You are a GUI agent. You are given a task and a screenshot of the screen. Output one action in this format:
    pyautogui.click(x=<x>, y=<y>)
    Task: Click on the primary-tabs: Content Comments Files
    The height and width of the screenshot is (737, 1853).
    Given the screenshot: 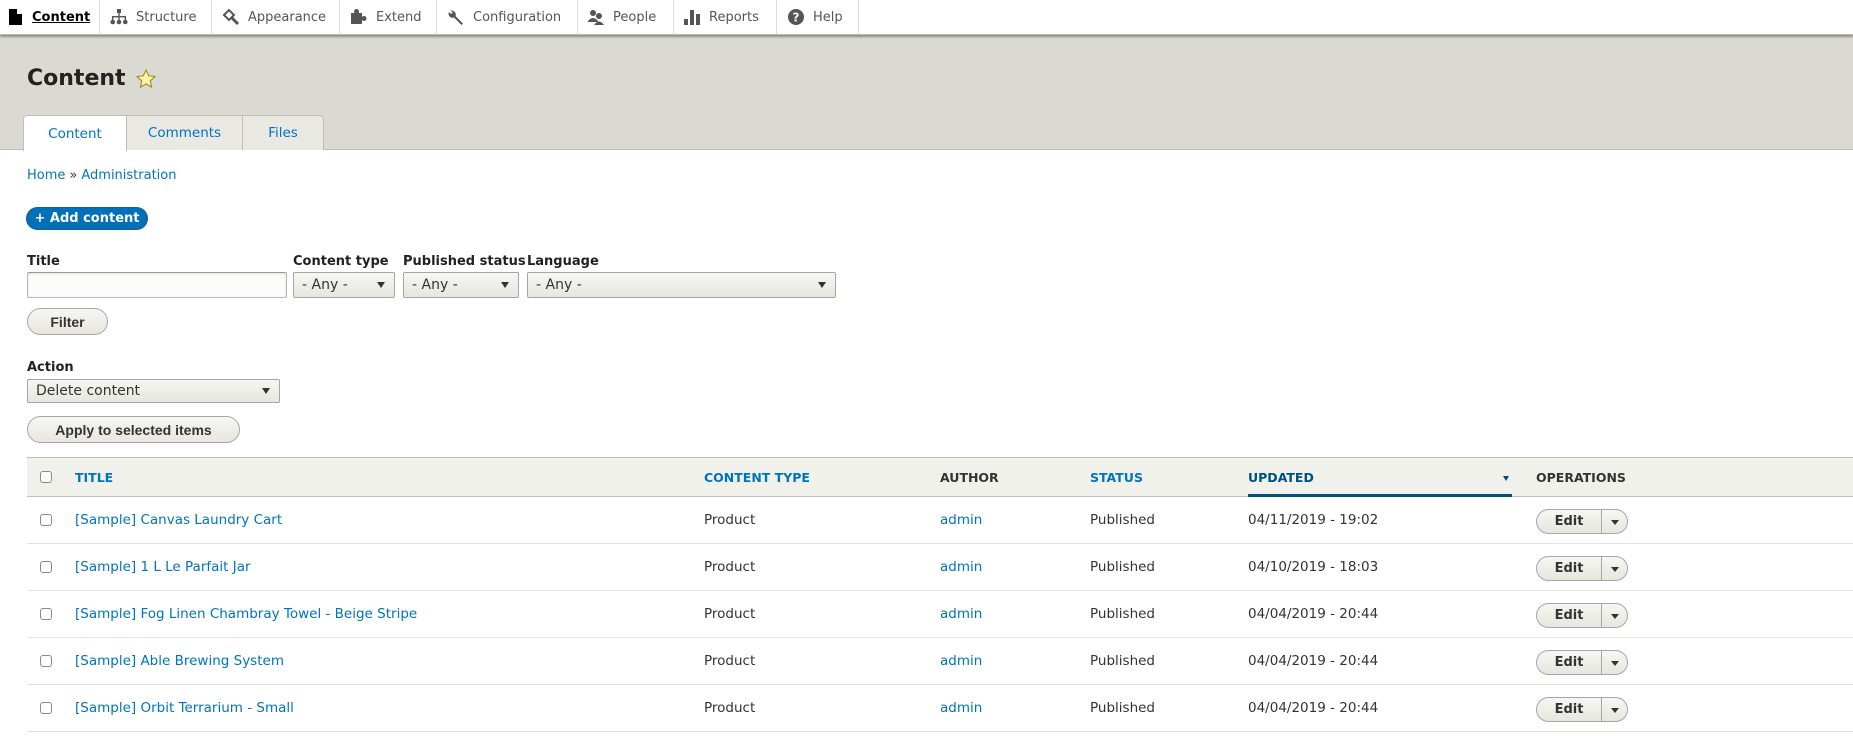 What is the action you would take?
    pyautogui.click(x=173, y=133)
    